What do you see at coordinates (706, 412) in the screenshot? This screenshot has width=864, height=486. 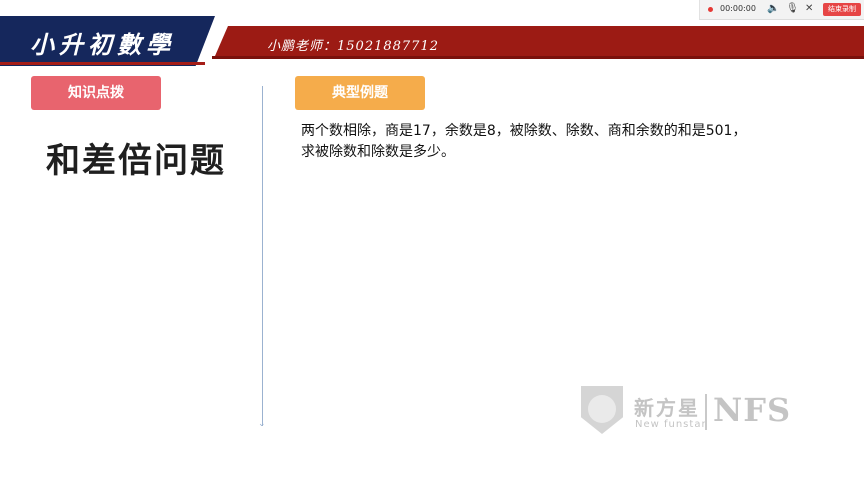 I see `watermark-separator` at bounding box center [706, 412].